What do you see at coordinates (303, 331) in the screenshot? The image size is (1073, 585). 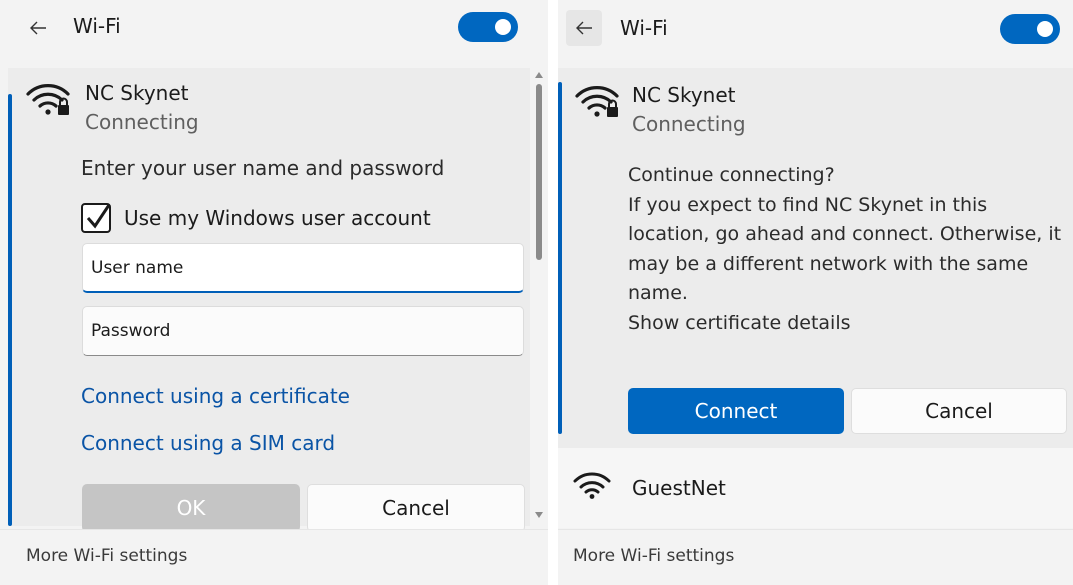 I see `password-field: Password` at bounding box center [303, 331].